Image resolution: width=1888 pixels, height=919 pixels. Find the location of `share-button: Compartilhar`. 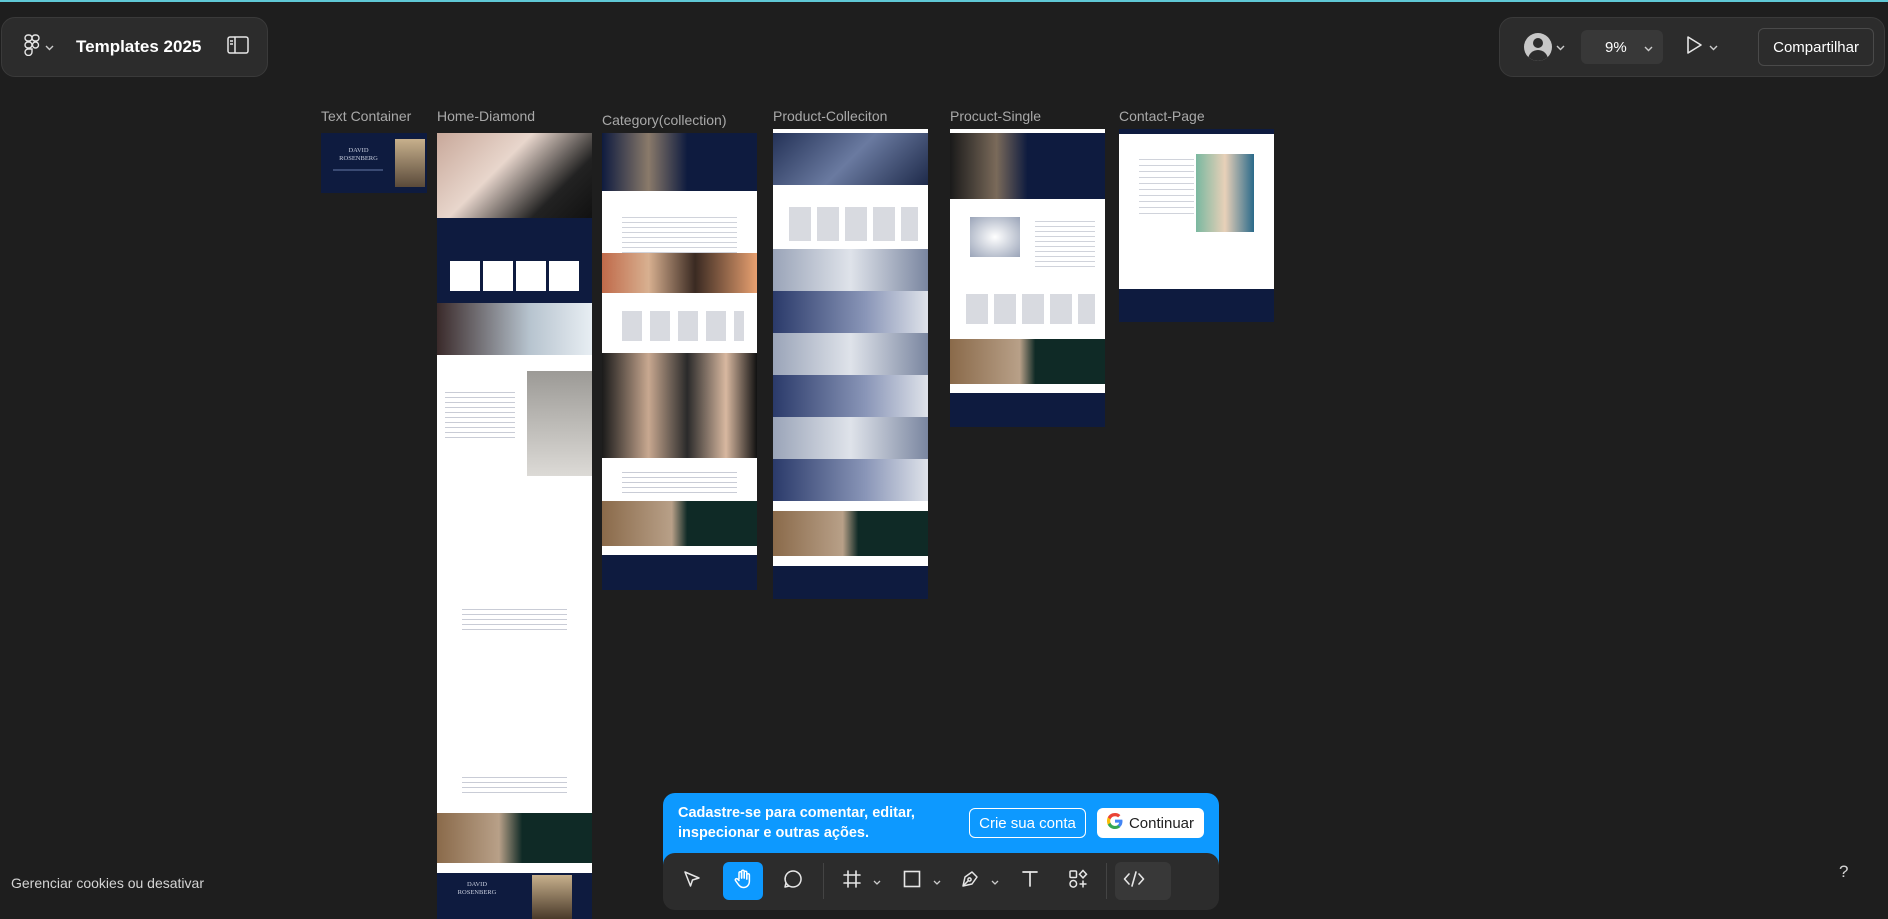

share-button: Compartilhar is located at coordinates (1816, 47).